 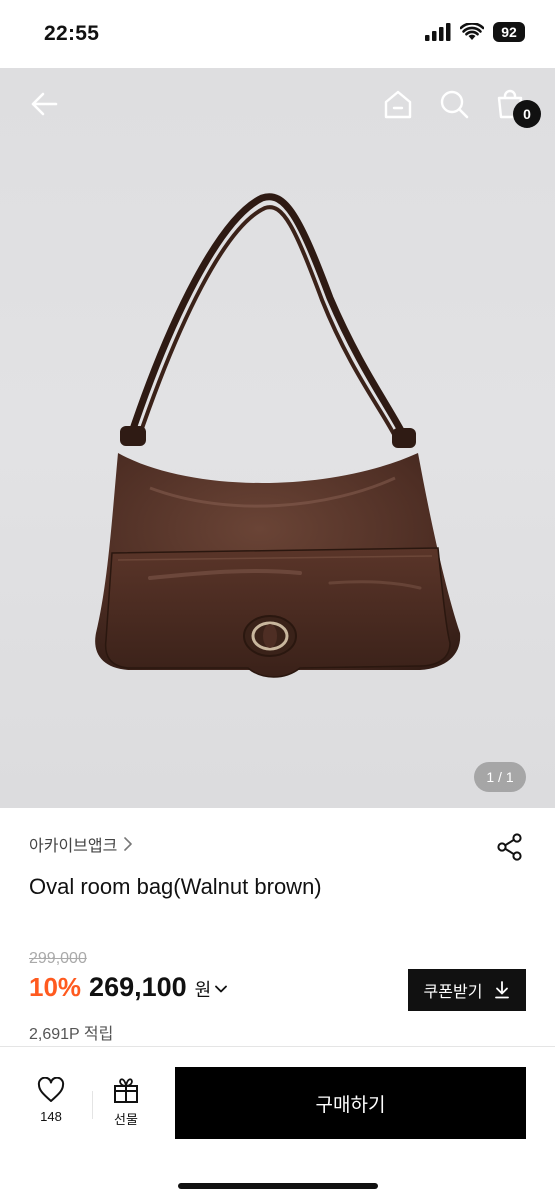 I want to click on wishlist-count: 148, so click(x=51, y=1116).